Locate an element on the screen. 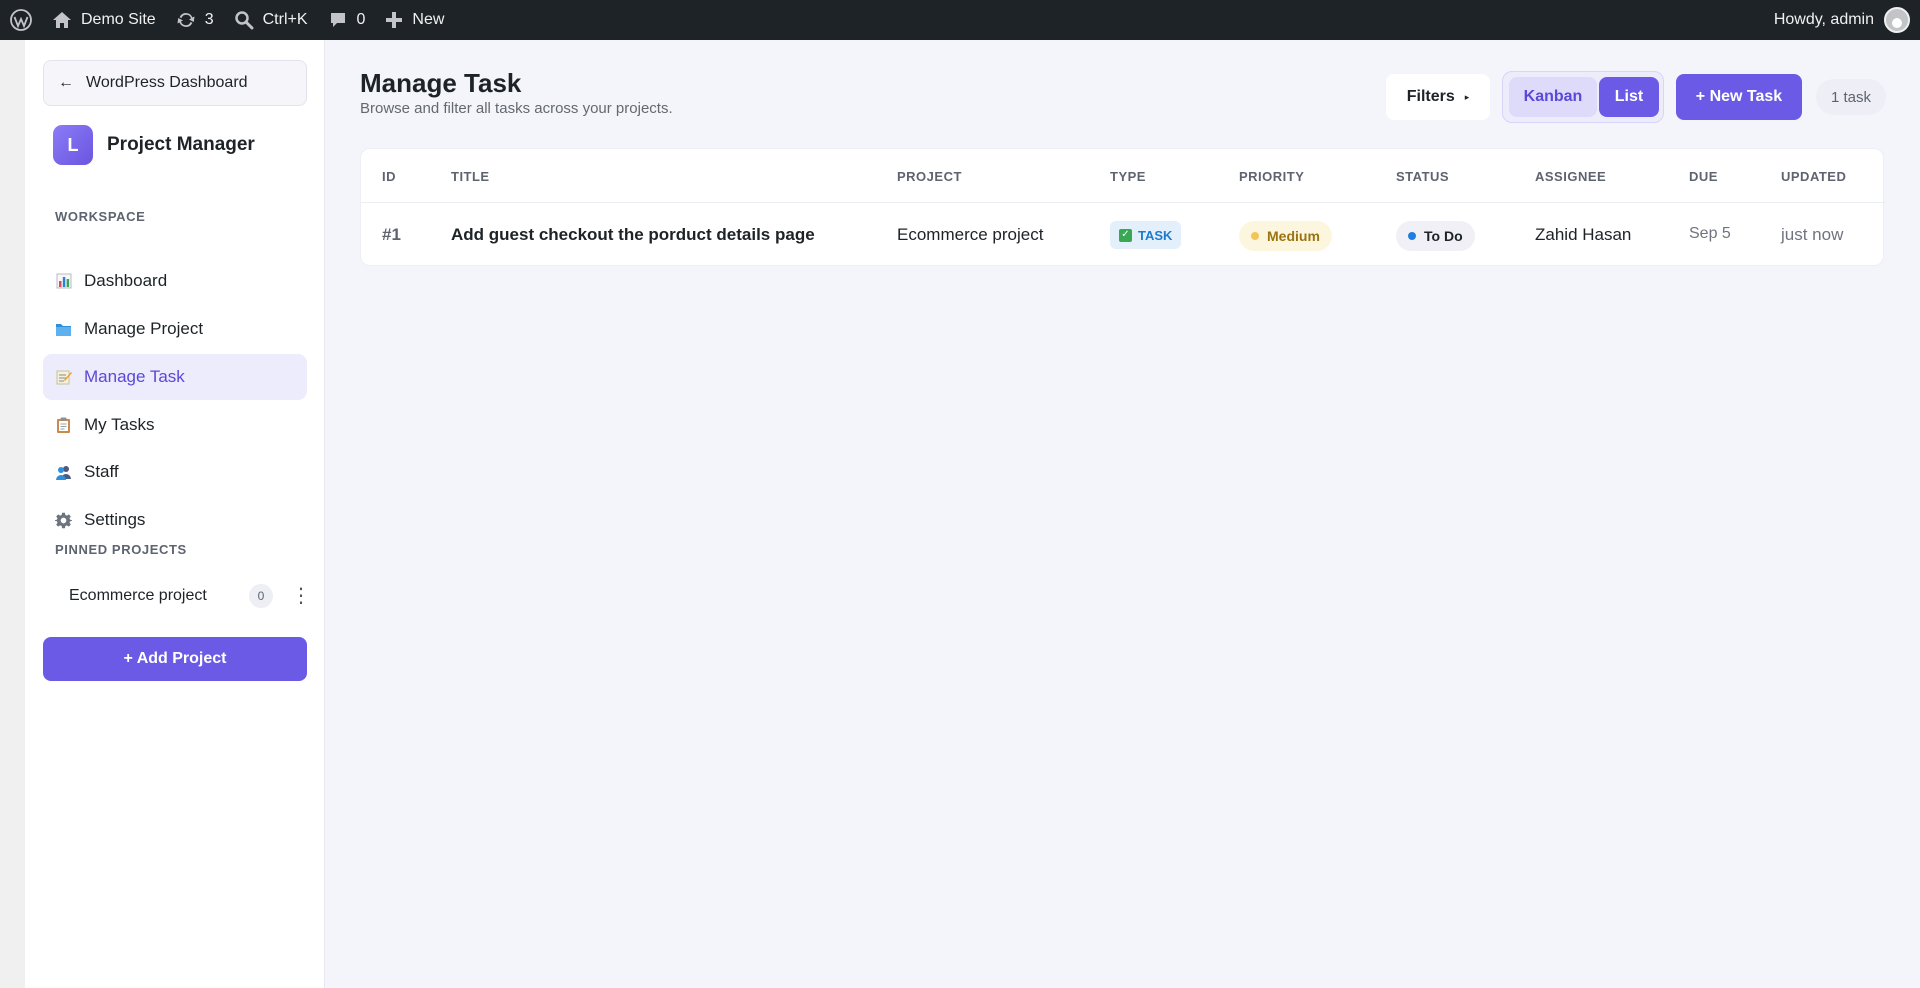 The width and height of the screenshot is (1920, 988). sidebar-item-dashboard: Dashboard is located at coordinates (175, 281).